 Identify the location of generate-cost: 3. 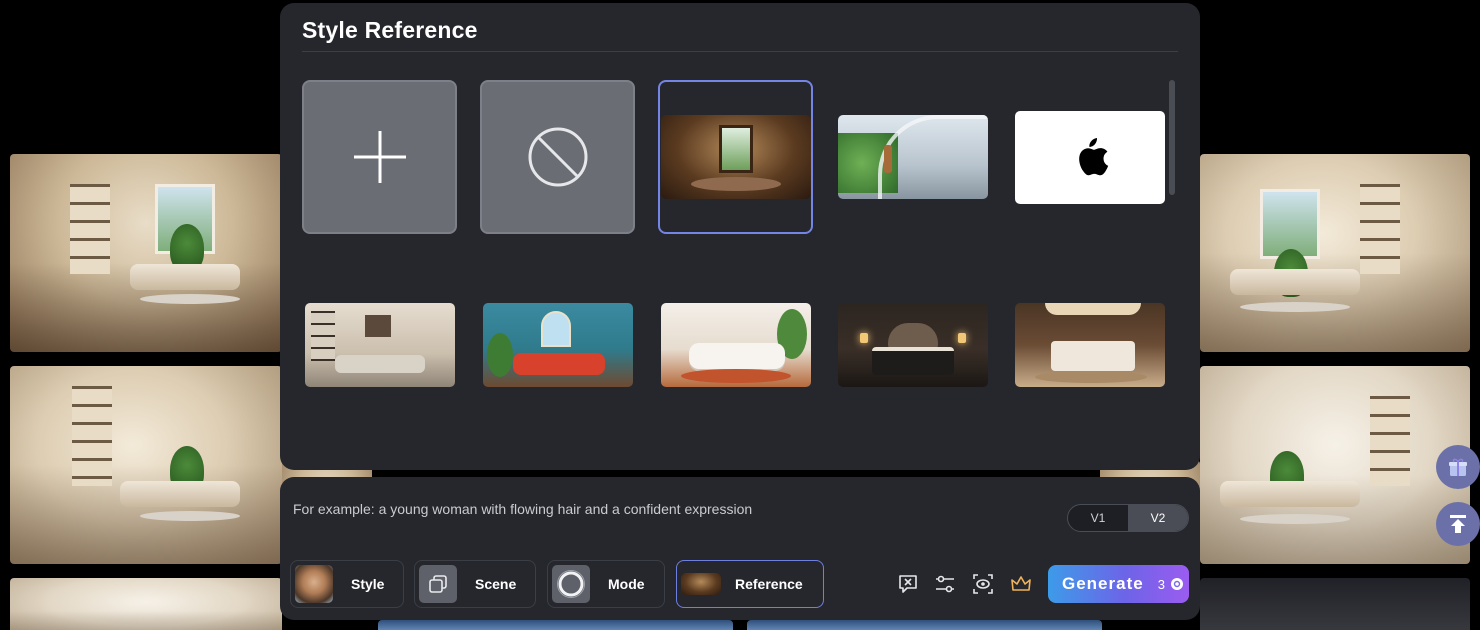
(1161, 584).